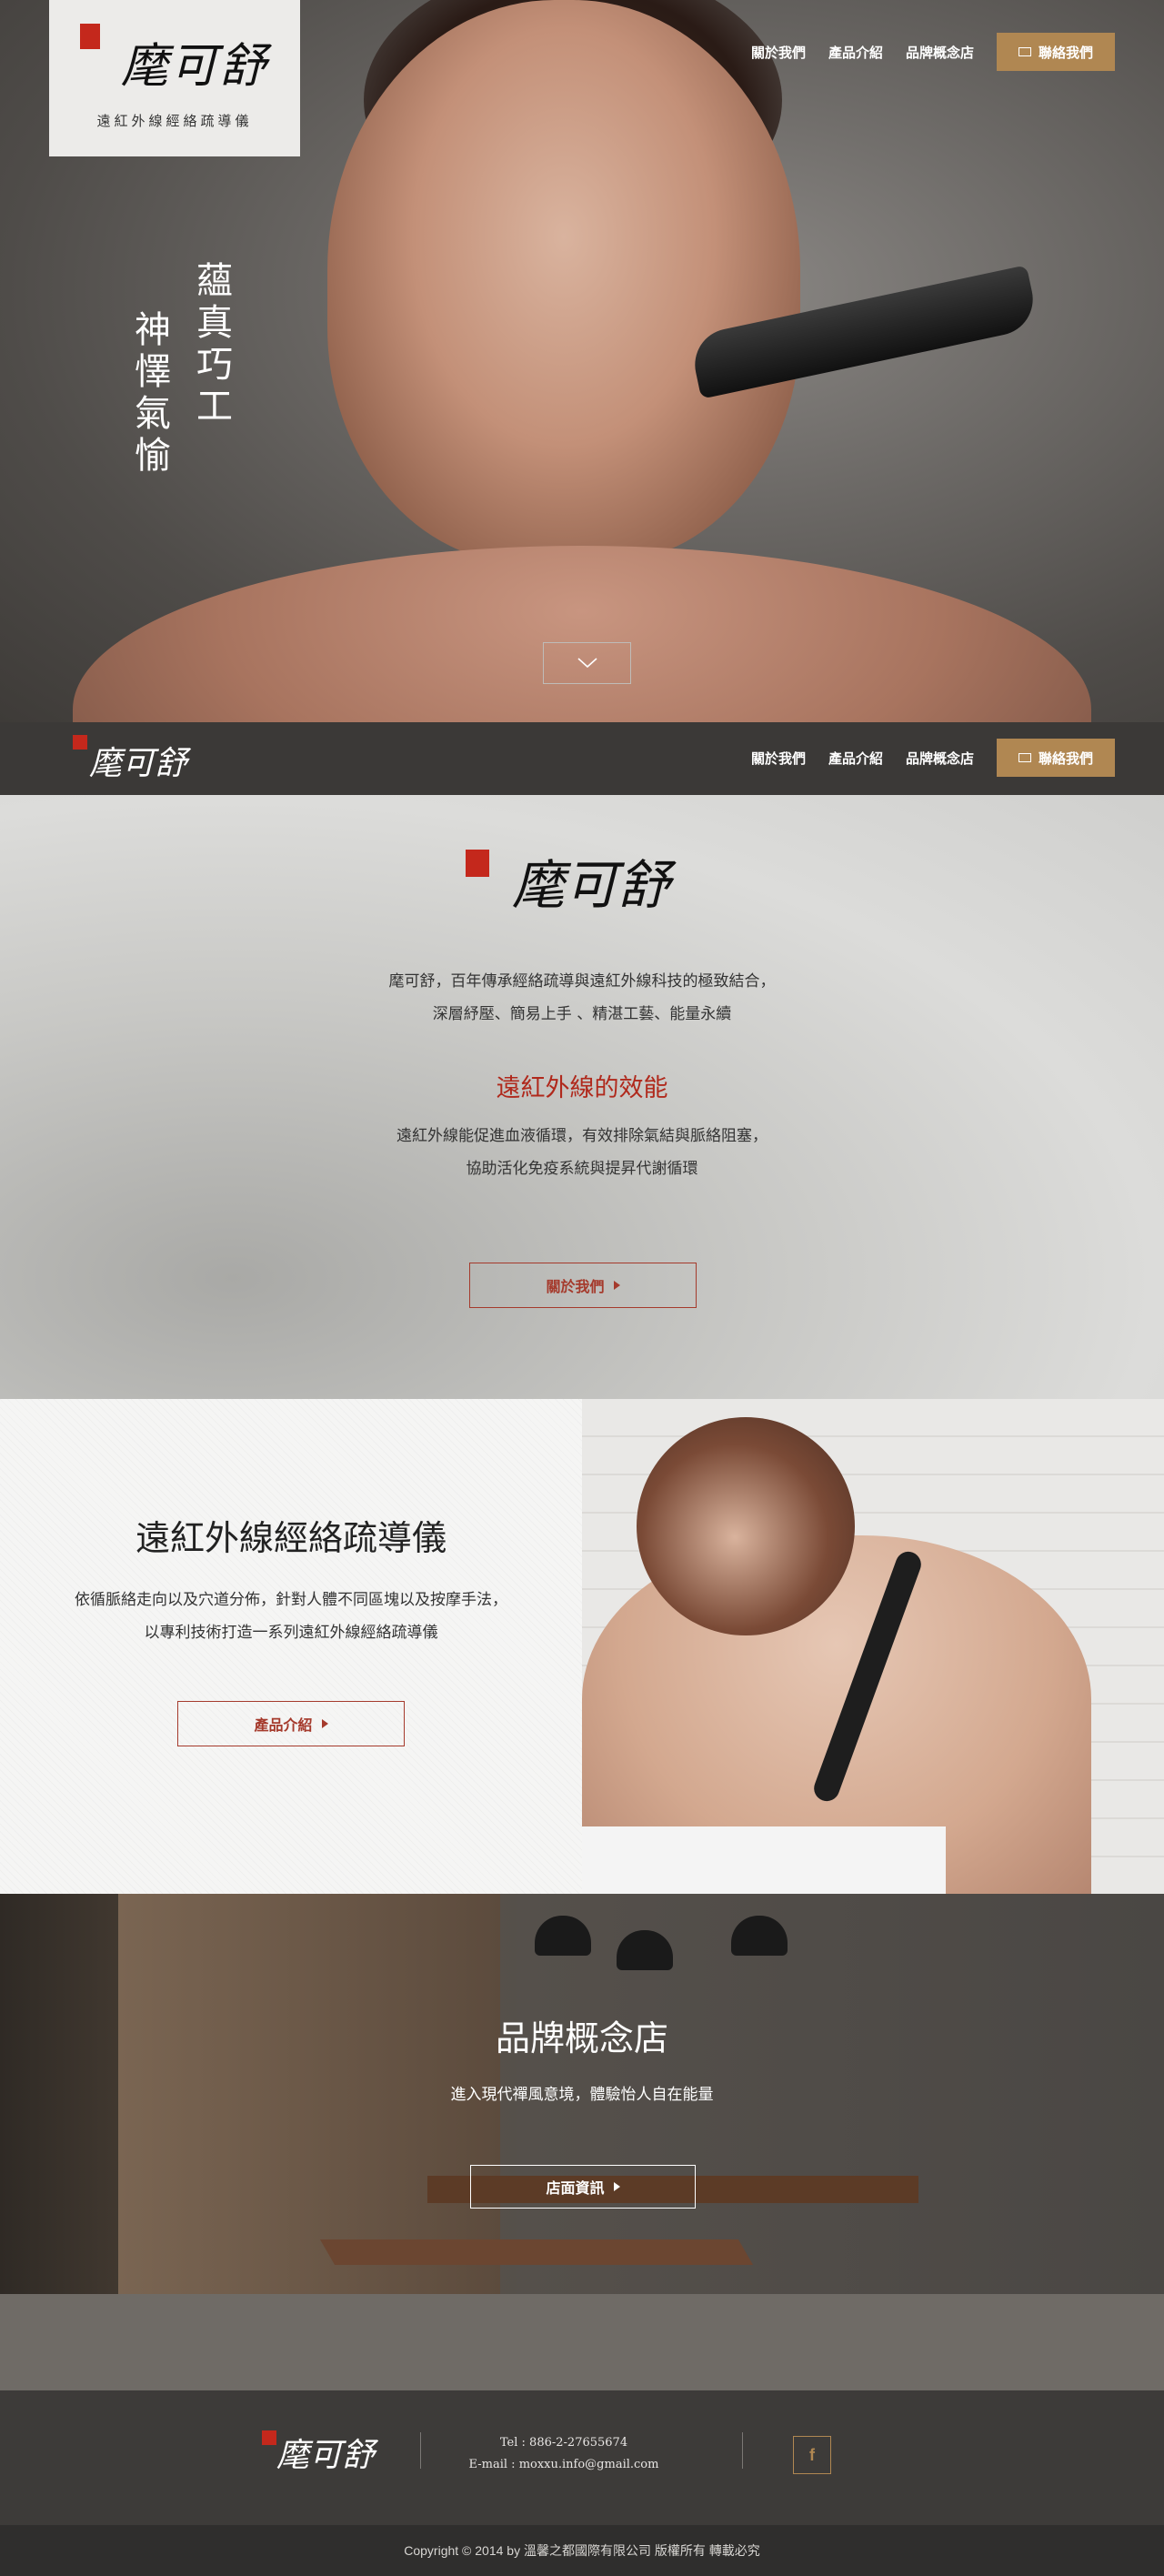 The image size is (1164, 2576). What do you see at coordinates (138, 760) in the screenshot?
I see `sticky-logo: 麾可舒` at bounding box center [138, 760].